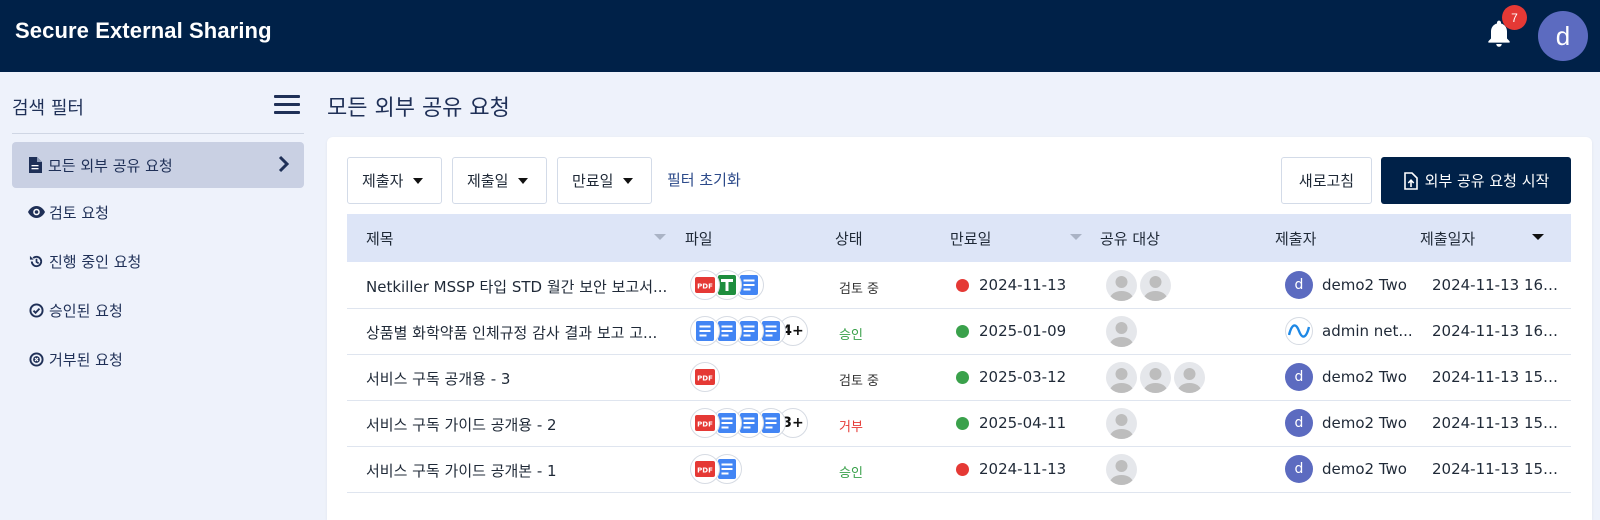 Image resolution: width=1600 pixels, height=520 pixels. I want to click on hamburger-menu-icon, so click(287, 105).